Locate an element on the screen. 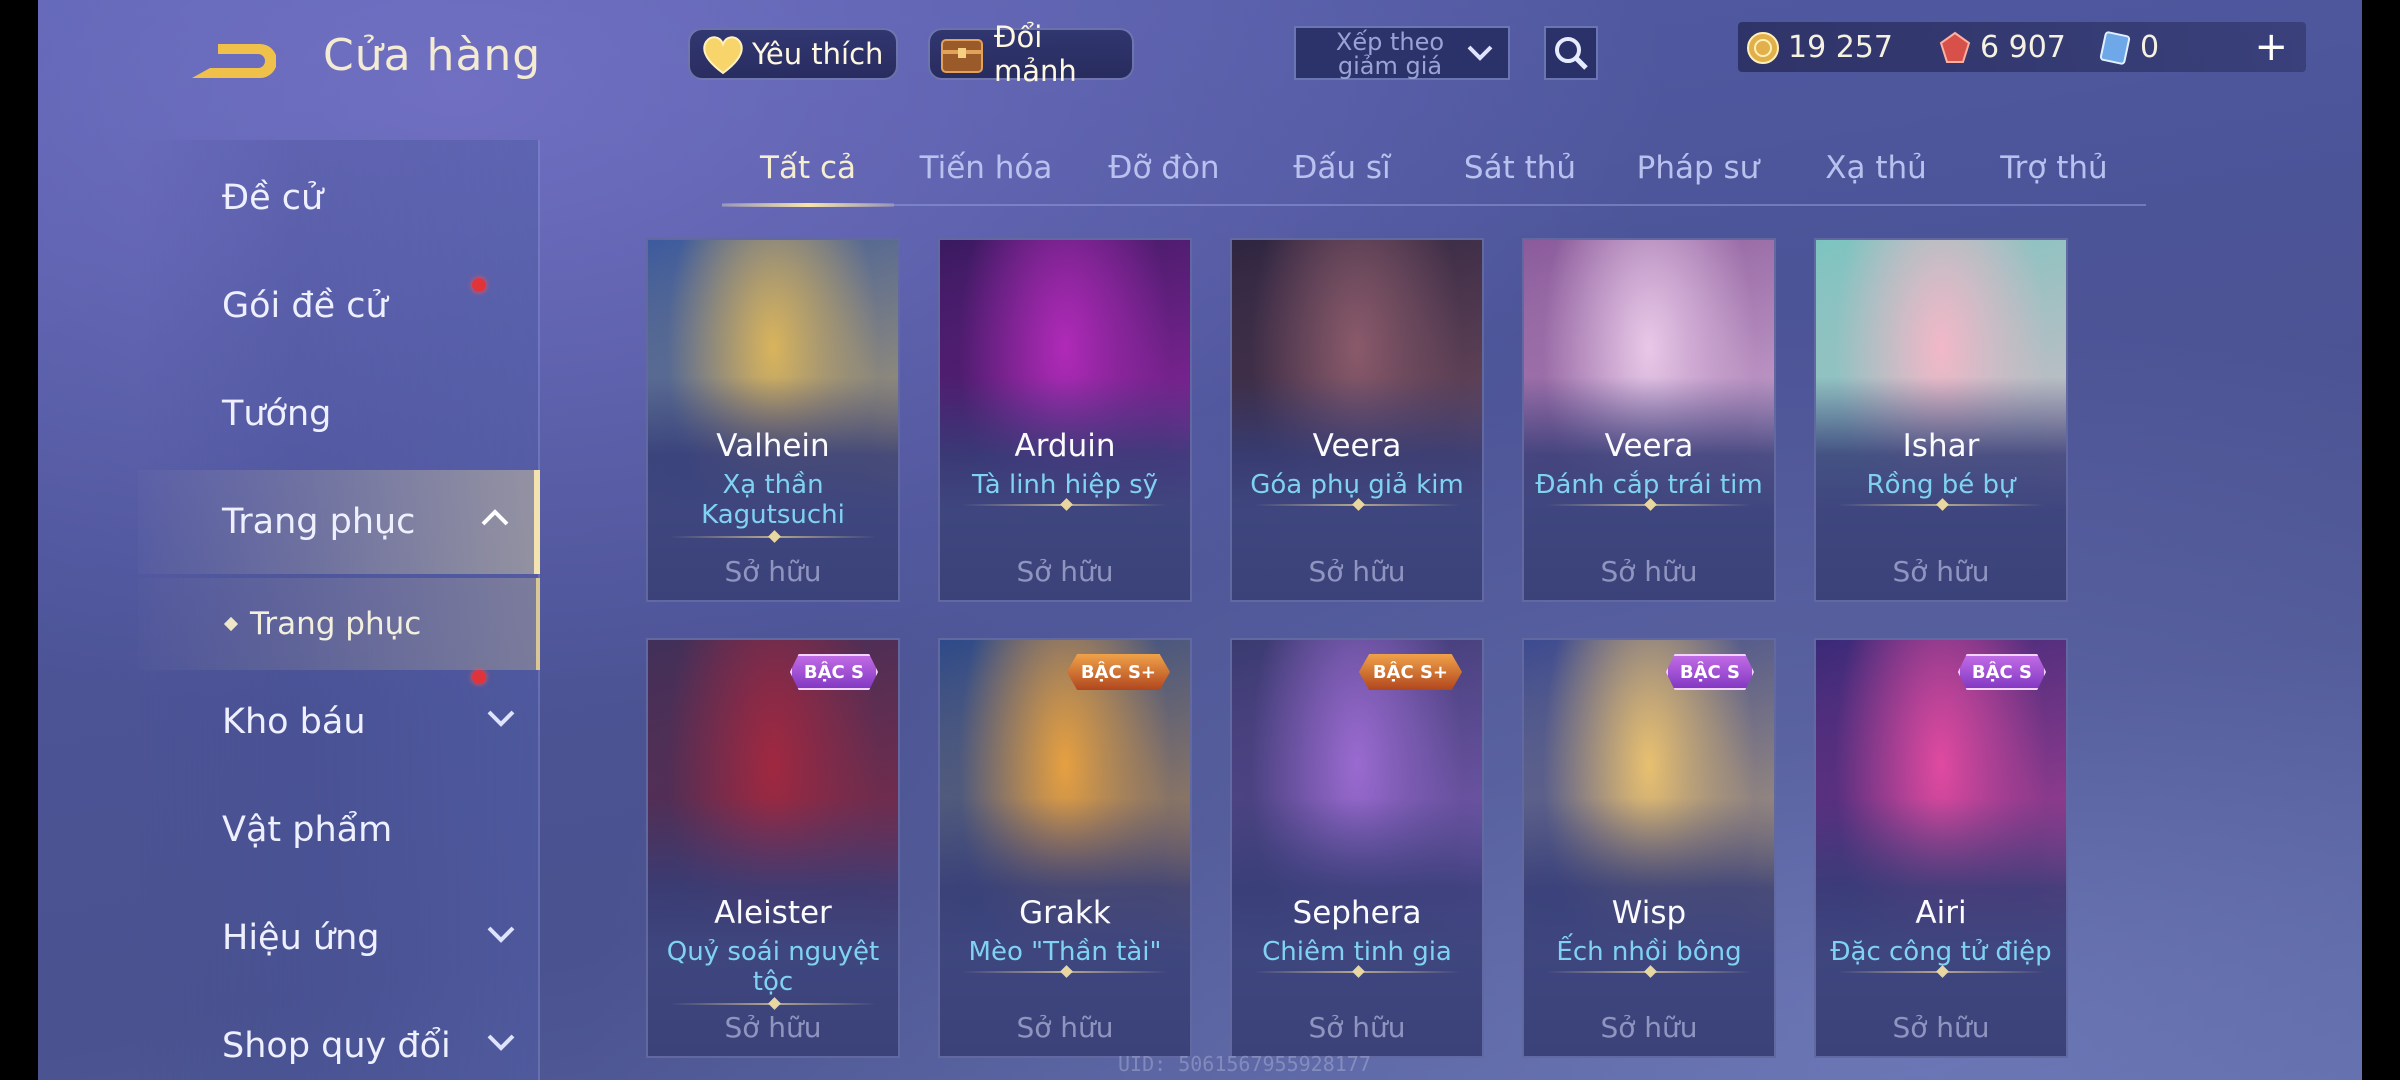  page-title: Cửa hàng is located at coordinates (432, 55).